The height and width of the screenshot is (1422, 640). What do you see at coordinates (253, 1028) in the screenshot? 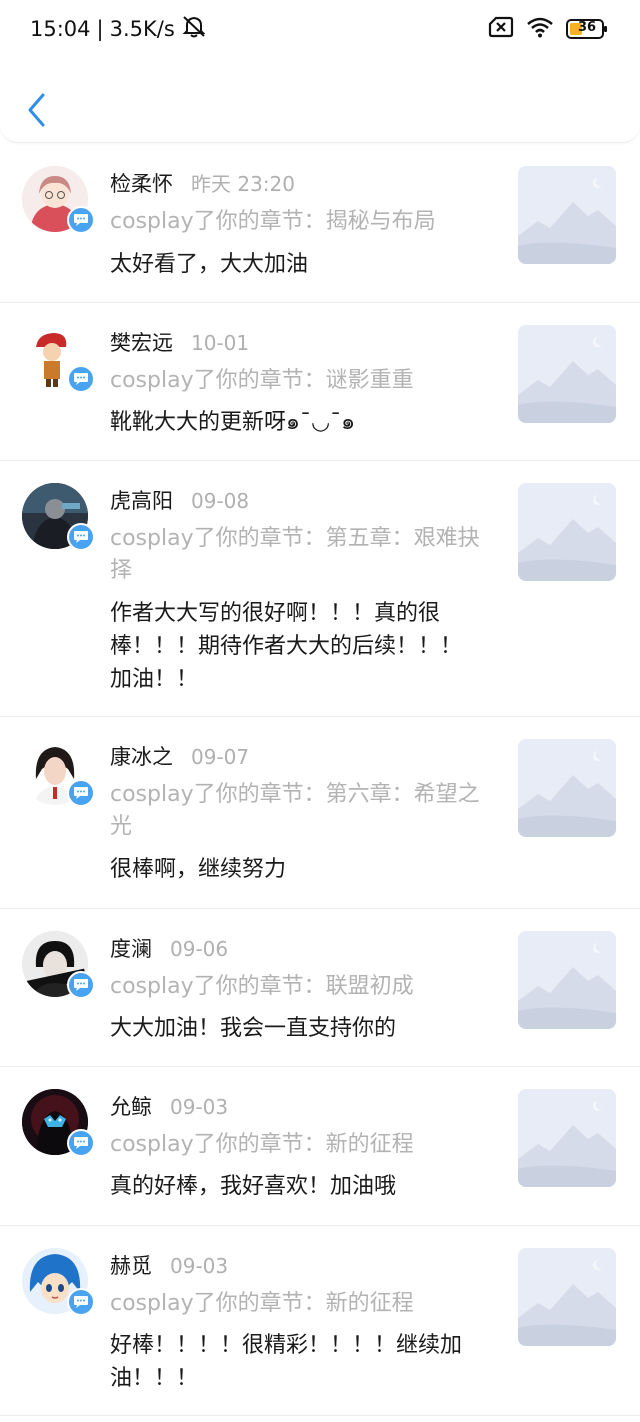
I see `comment-text: 大大加油！我会一直支持你的` at bounding box center [253, 1028].